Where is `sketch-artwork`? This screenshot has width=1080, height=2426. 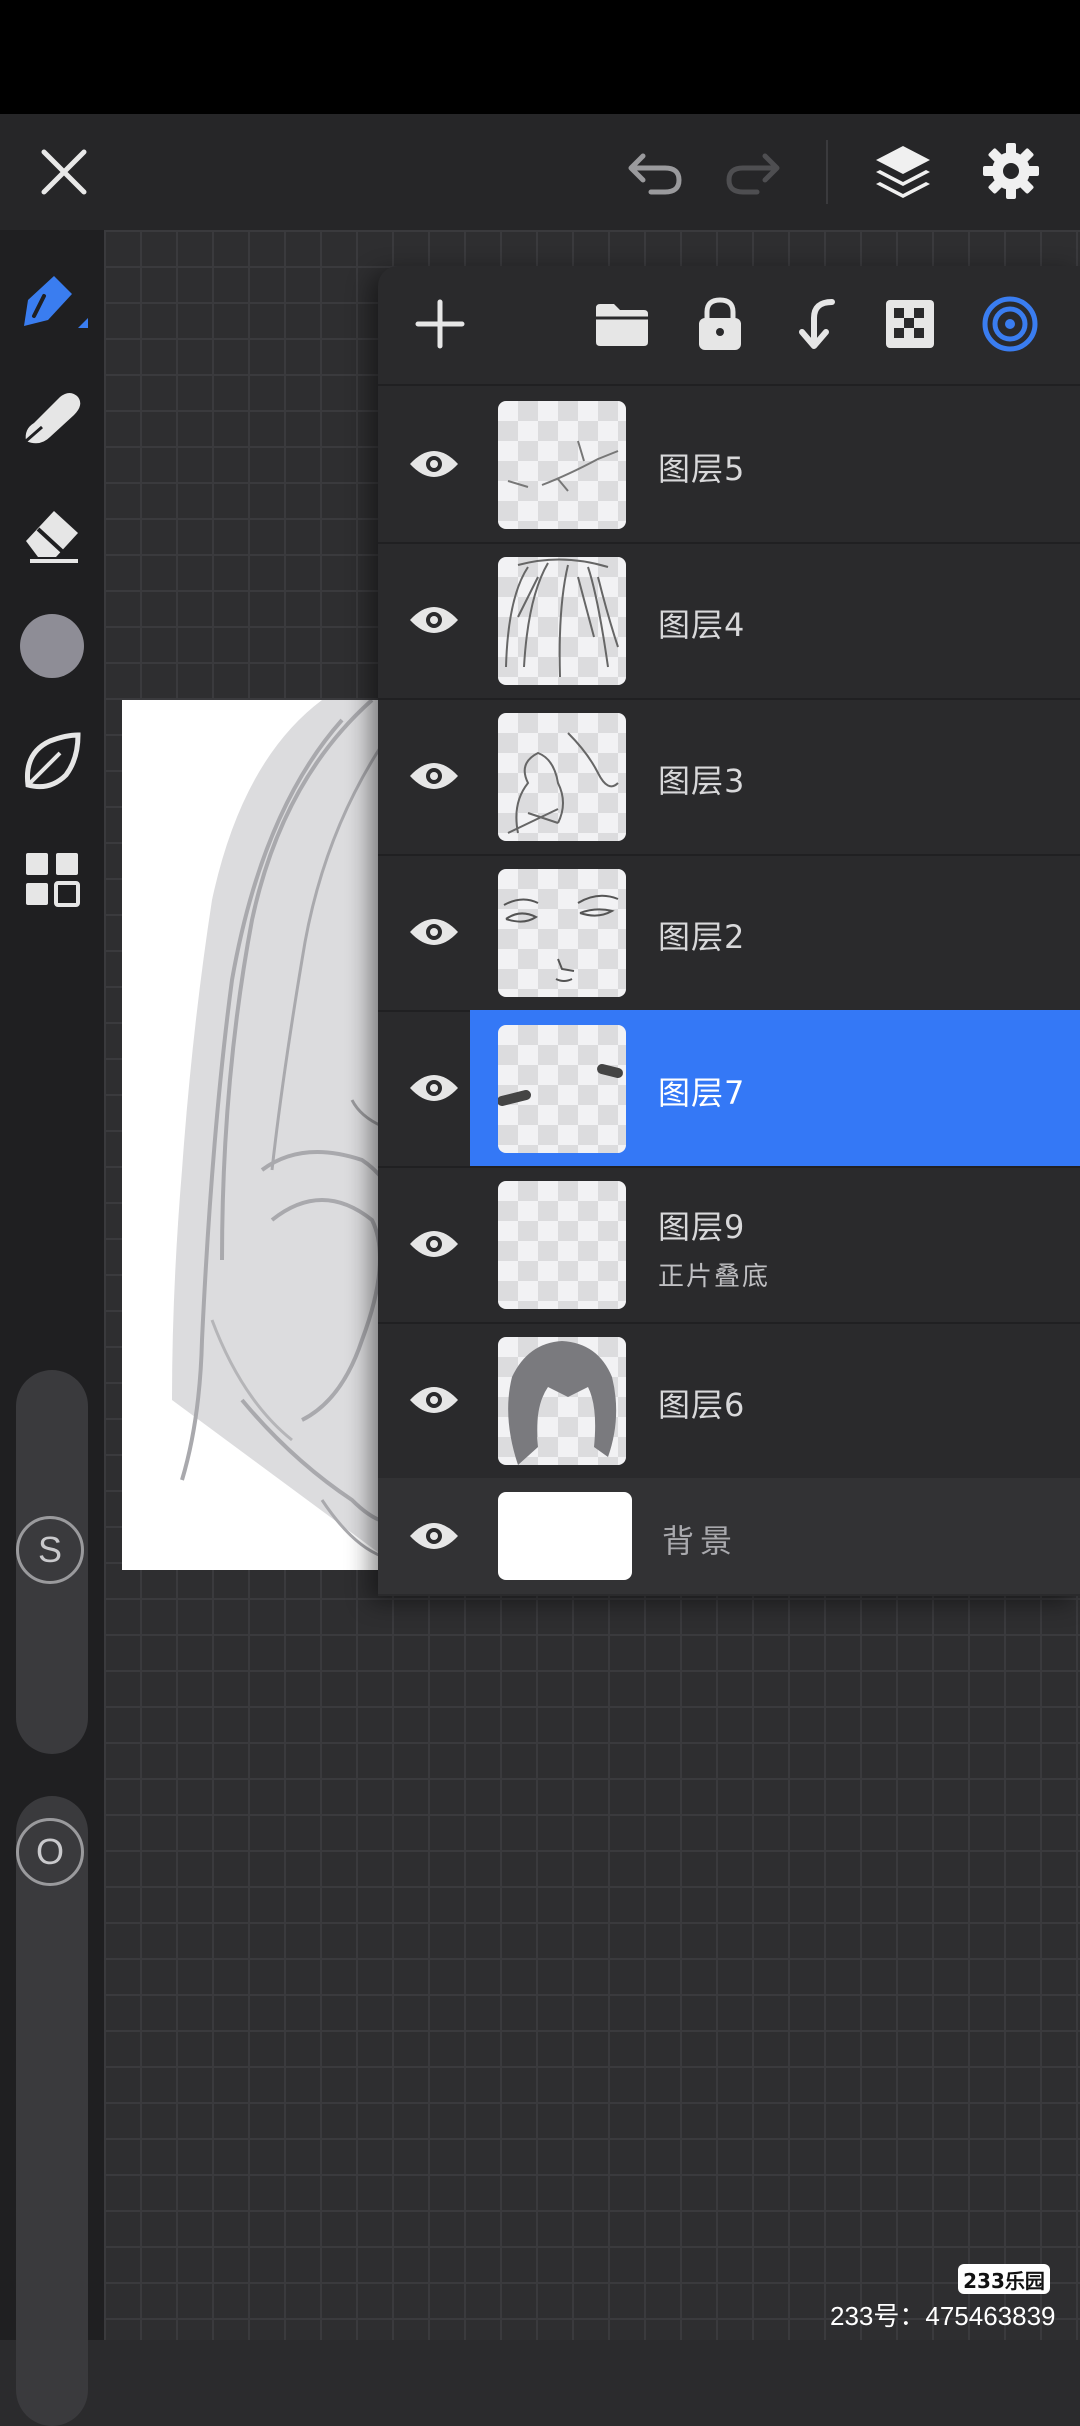 sketch-artwork is located at coordinates (287, 1135).